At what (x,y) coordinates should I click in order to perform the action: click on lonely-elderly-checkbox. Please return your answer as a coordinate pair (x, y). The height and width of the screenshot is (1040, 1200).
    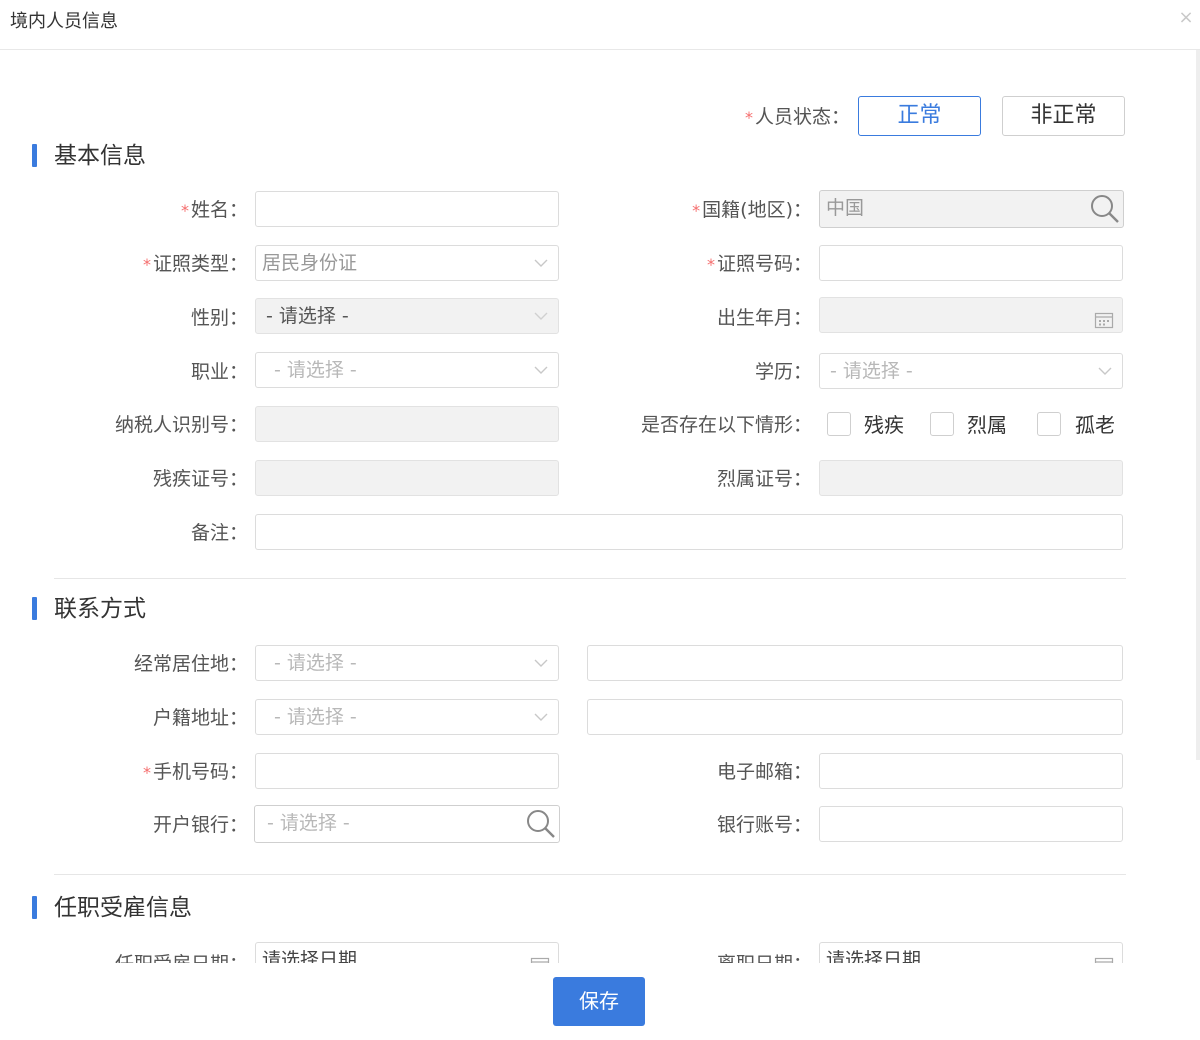
    Looking at the image, I should click on (1049, 424).